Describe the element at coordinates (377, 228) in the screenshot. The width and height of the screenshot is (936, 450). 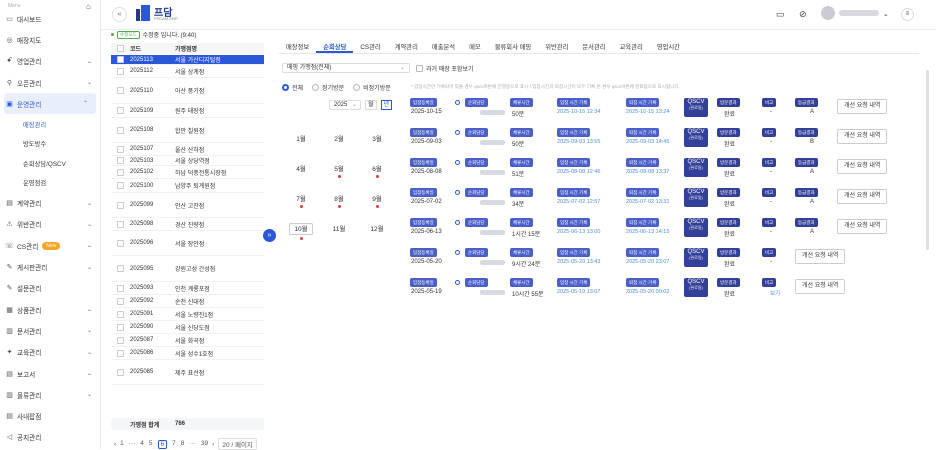
I see `month-cell: 12월` at that location.